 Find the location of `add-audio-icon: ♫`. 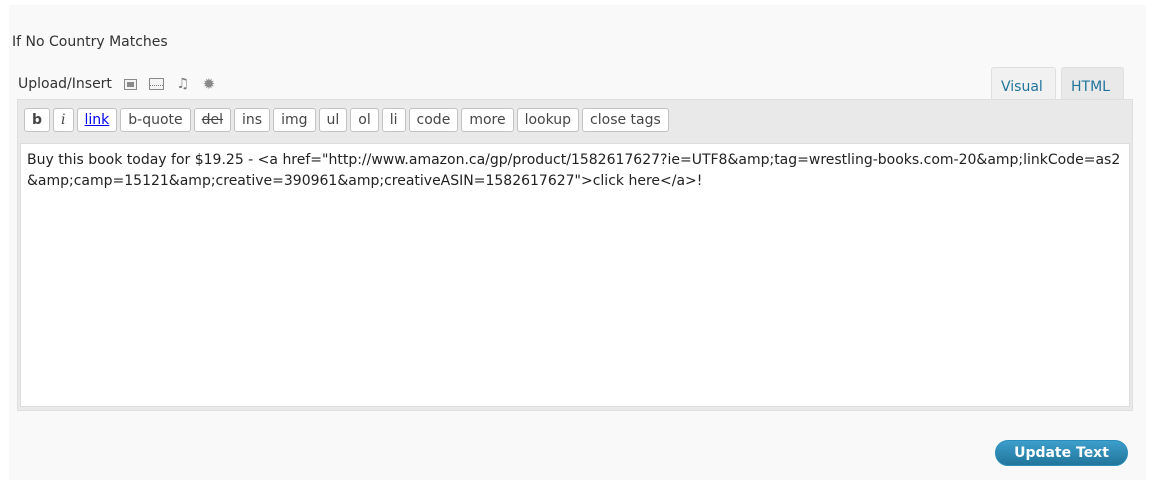

add-audio-icon: ♫ is located at coordinates (183, 84).